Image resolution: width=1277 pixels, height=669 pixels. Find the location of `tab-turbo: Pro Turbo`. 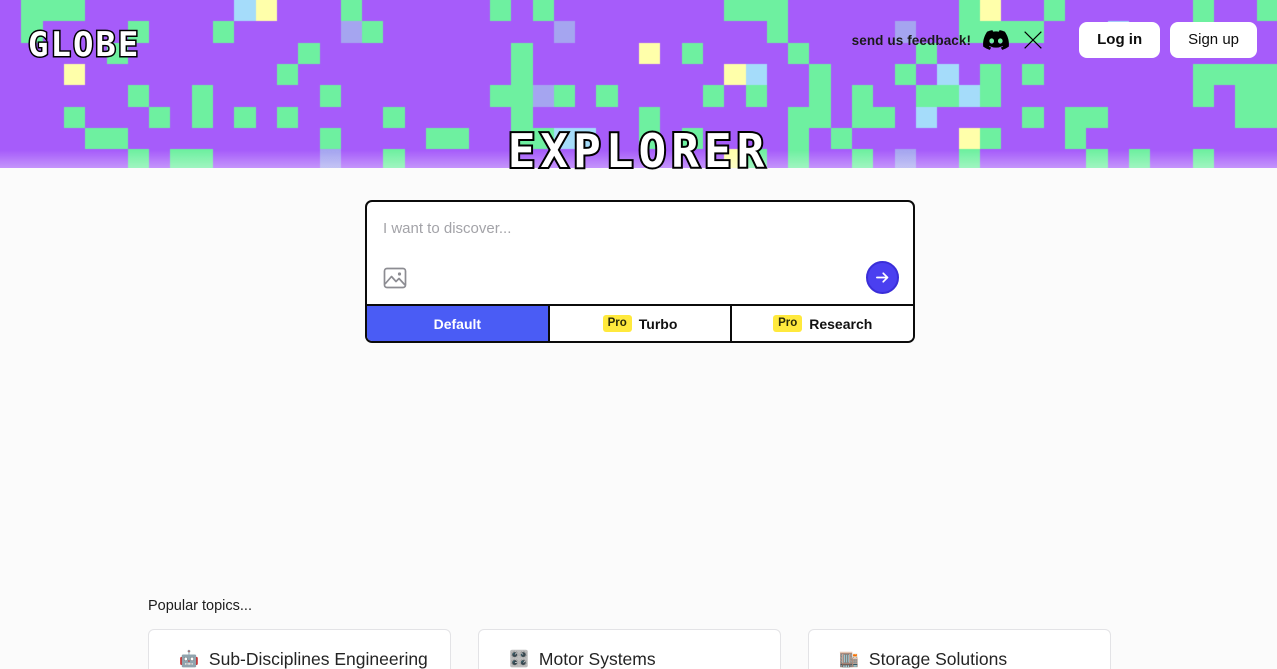

tab-turbo: Pro Turbo is located at coordinates (639, 323).